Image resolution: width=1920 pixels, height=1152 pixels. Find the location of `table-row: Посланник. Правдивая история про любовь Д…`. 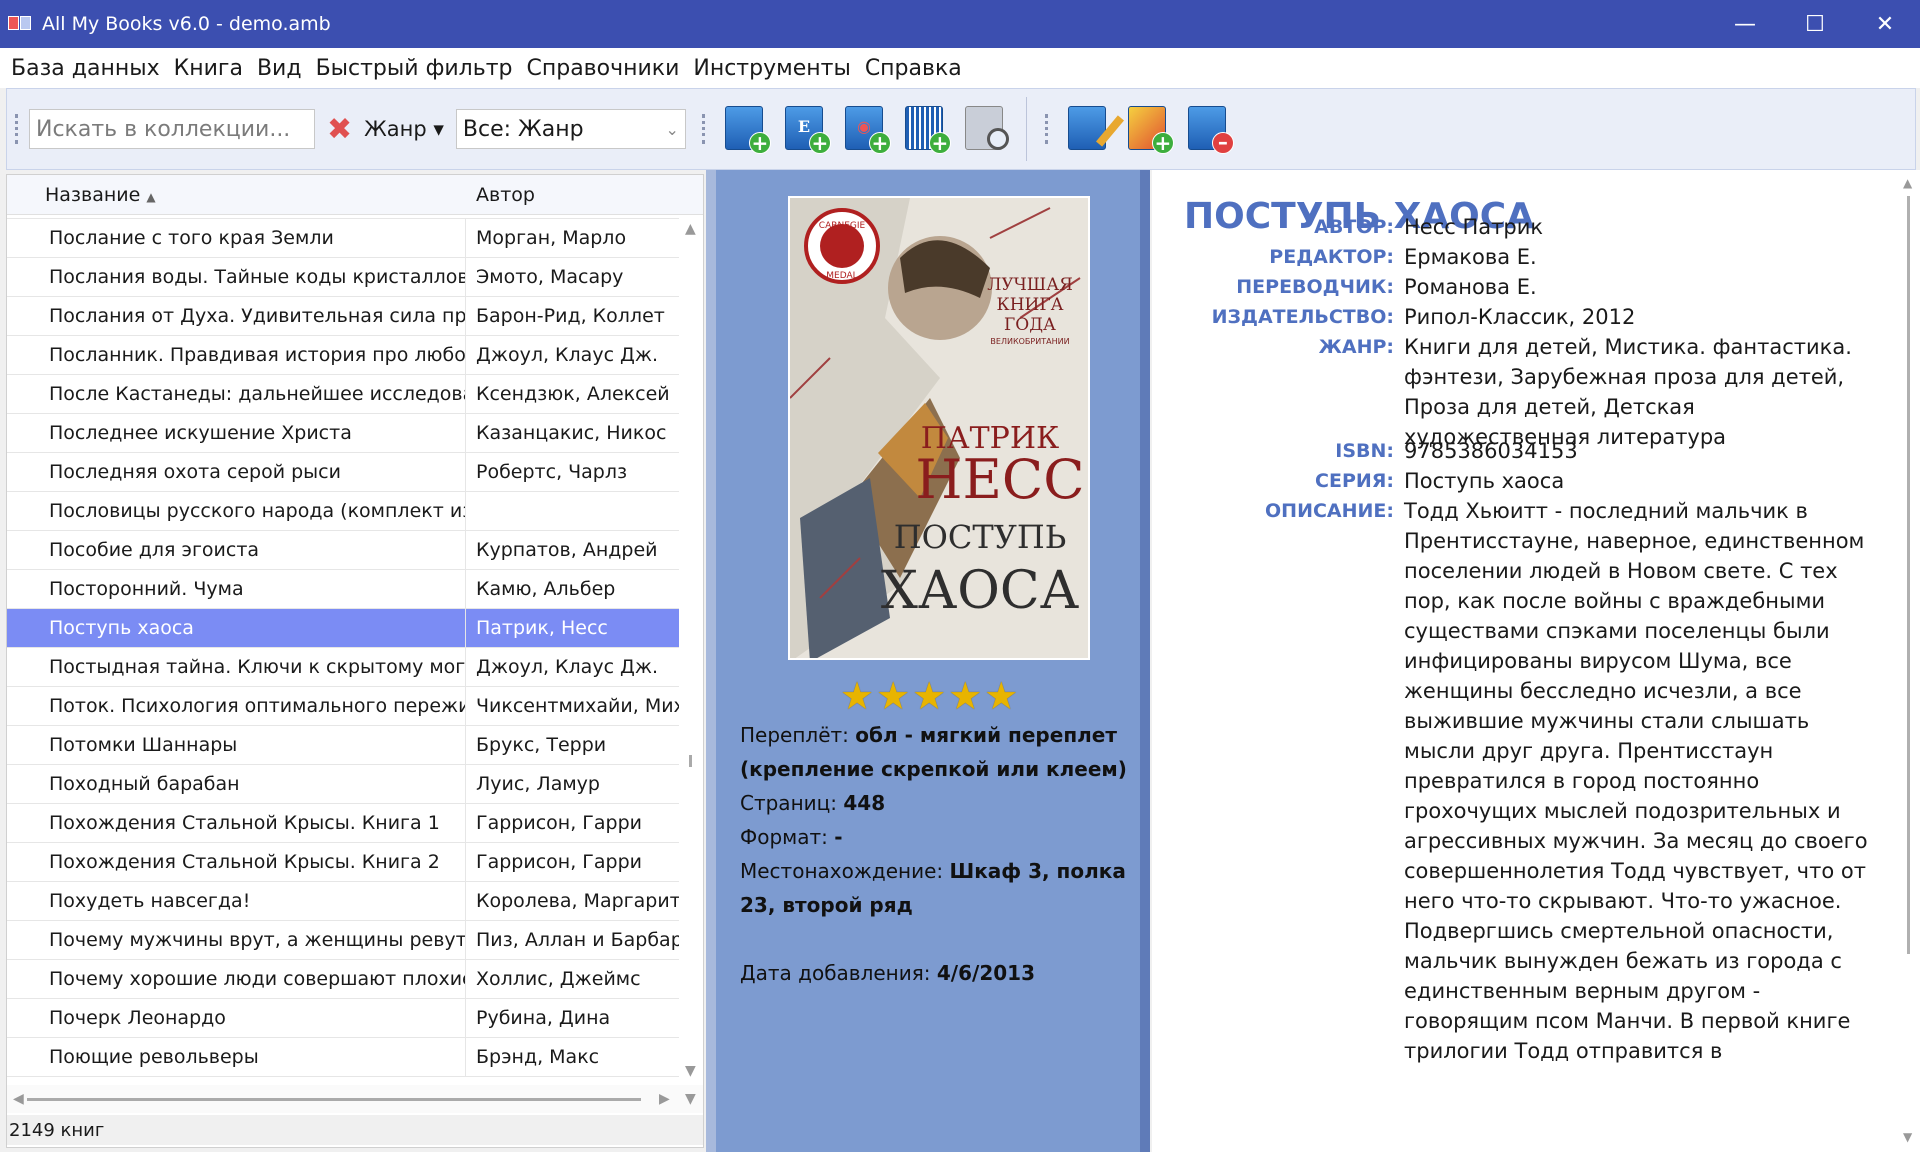

table-row: Посланник. Правдивая история про любовь Д… is located at coordinates (343, 355).